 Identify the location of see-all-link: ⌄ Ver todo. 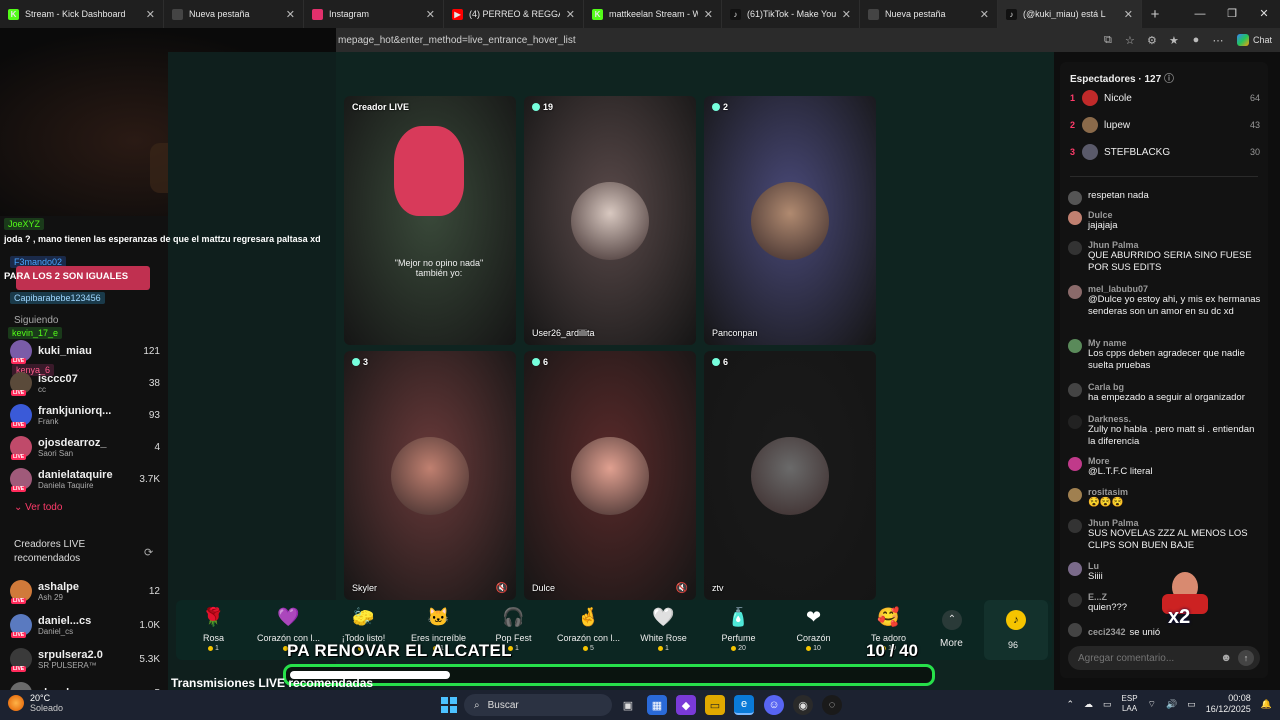
(38, 507).